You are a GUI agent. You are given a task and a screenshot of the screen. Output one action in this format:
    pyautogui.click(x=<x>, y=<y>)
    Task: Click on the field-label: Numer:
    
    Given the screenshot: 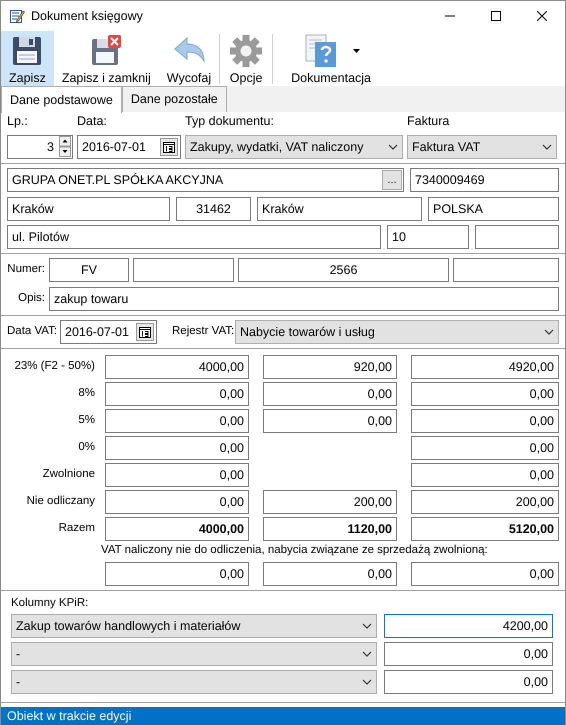 What is the action you would take?
    pyautogui.click(x=26, y=270)
    